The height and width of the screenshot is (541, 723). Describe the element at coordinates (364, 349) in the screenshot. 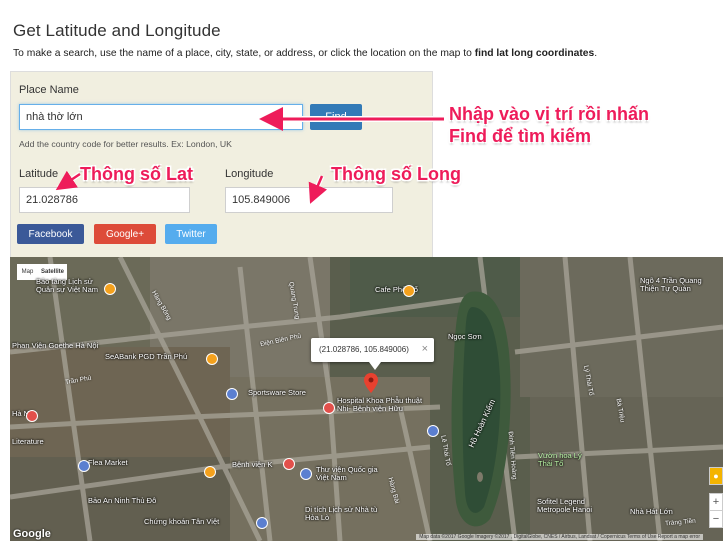

I see `infowindow-coordinates: (21.028786, 105.849006)` at that location.